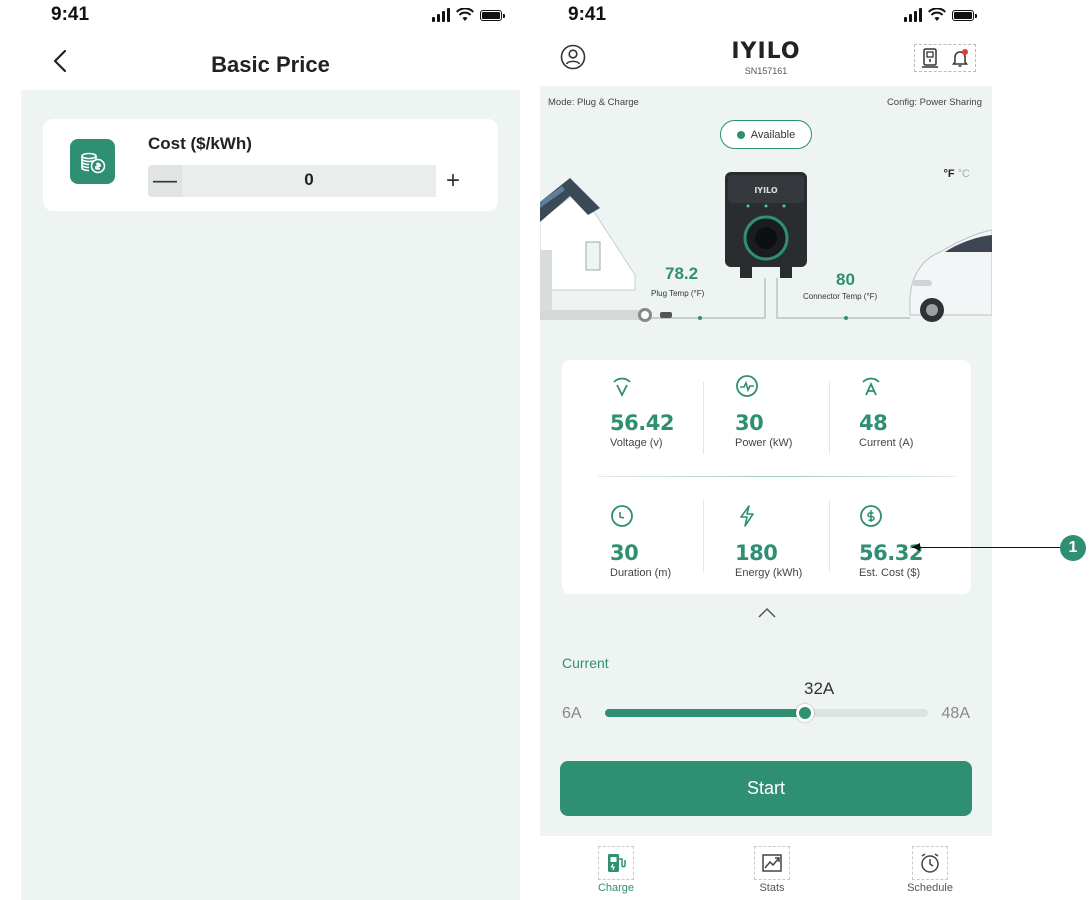  What do you see at coordinates (616, 888) in the screenshot?
I see `tab-charge-label: Charge` at bounding box center [616, 888].